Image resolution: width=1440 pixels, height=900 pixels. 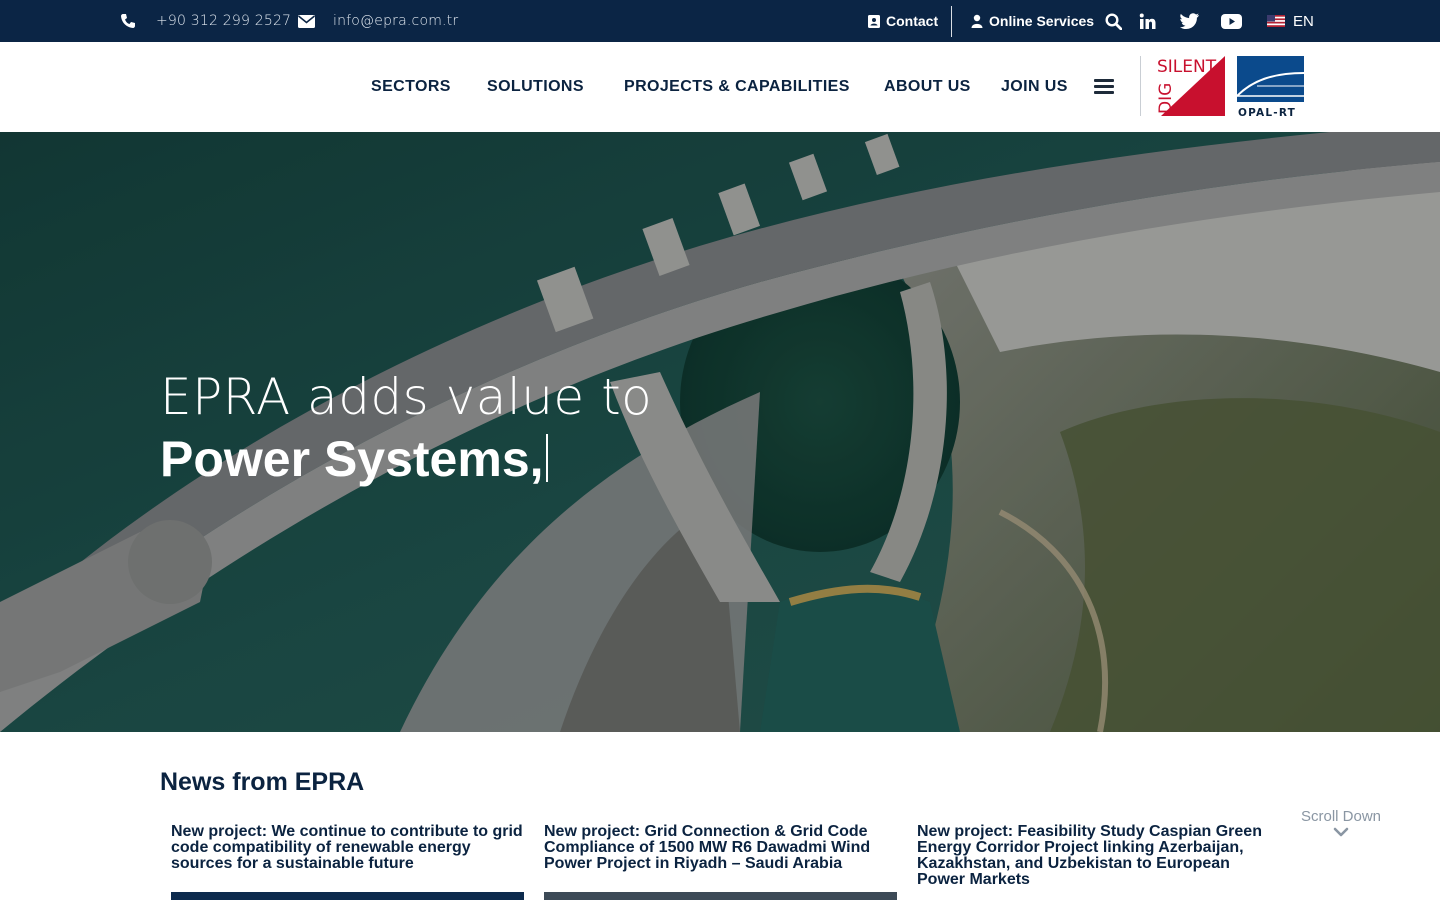 I want to click on scroll-down-button: Scroll Down, so click(x=1341, y=822).